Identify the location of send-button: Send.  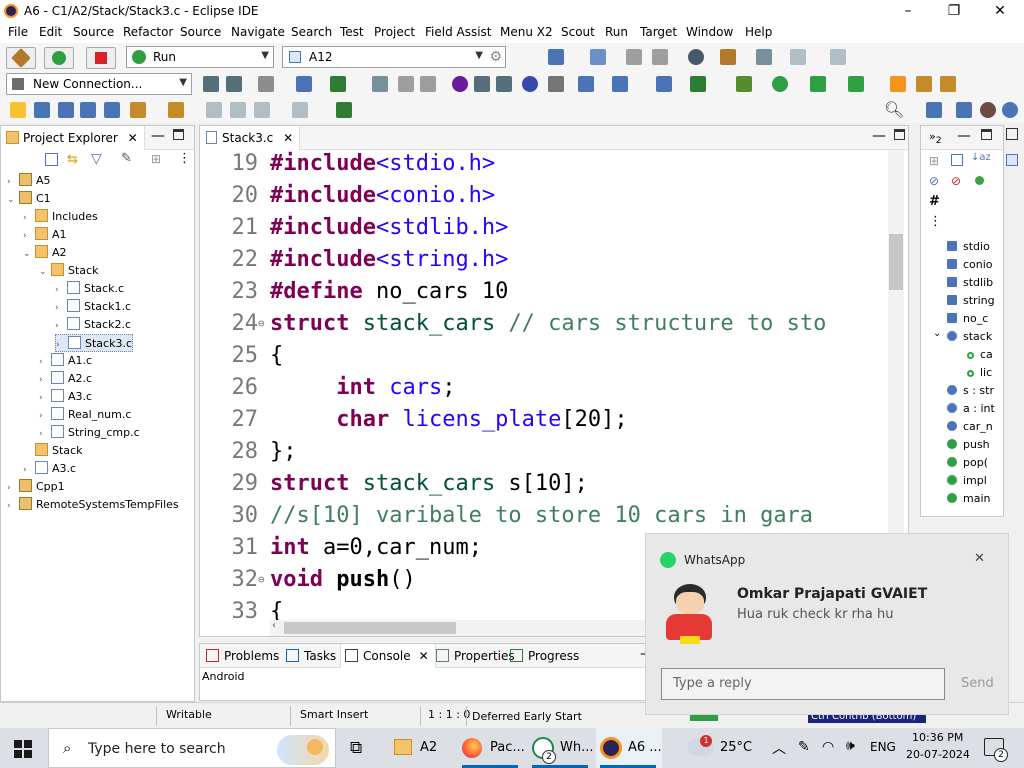
(977, 683).